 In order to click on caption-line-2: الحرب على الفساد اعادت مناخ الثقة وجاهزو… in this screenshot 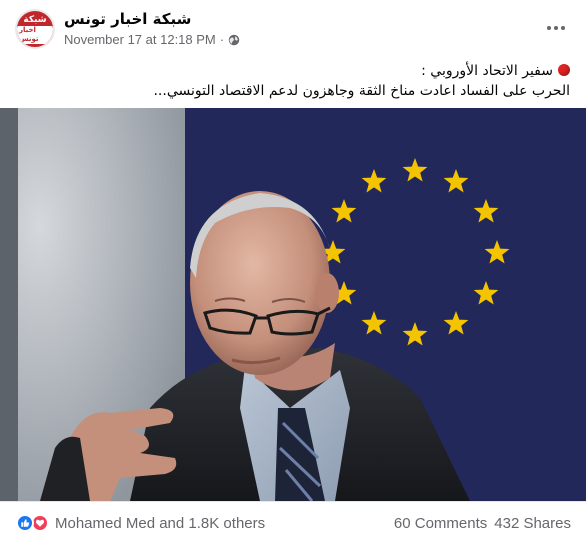, I will do `click(361, 91)`.